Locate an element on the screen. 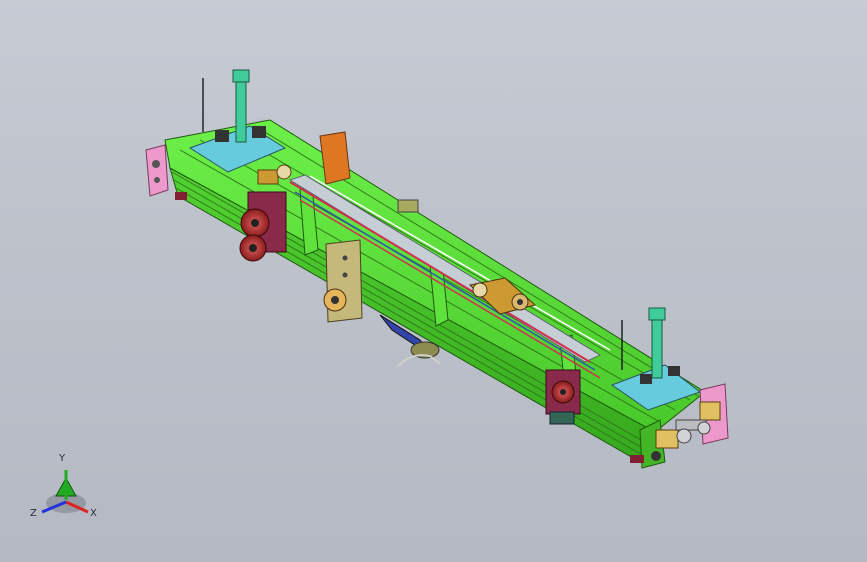 This screenshot has width=867, height=562. roller-hub is located at coordinates (520, 302).